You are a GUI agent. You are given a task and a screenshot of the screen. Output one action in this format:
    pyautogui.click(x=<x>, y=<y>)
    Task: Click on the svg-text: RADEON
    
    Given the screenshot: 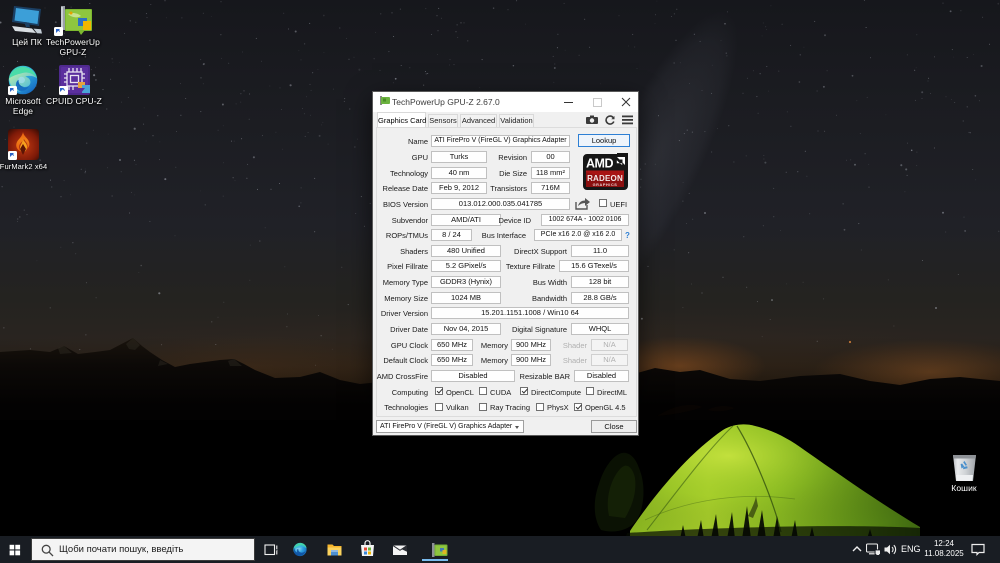 What is the action you would take?
    pyautogui.click(x=605, y=178)
    